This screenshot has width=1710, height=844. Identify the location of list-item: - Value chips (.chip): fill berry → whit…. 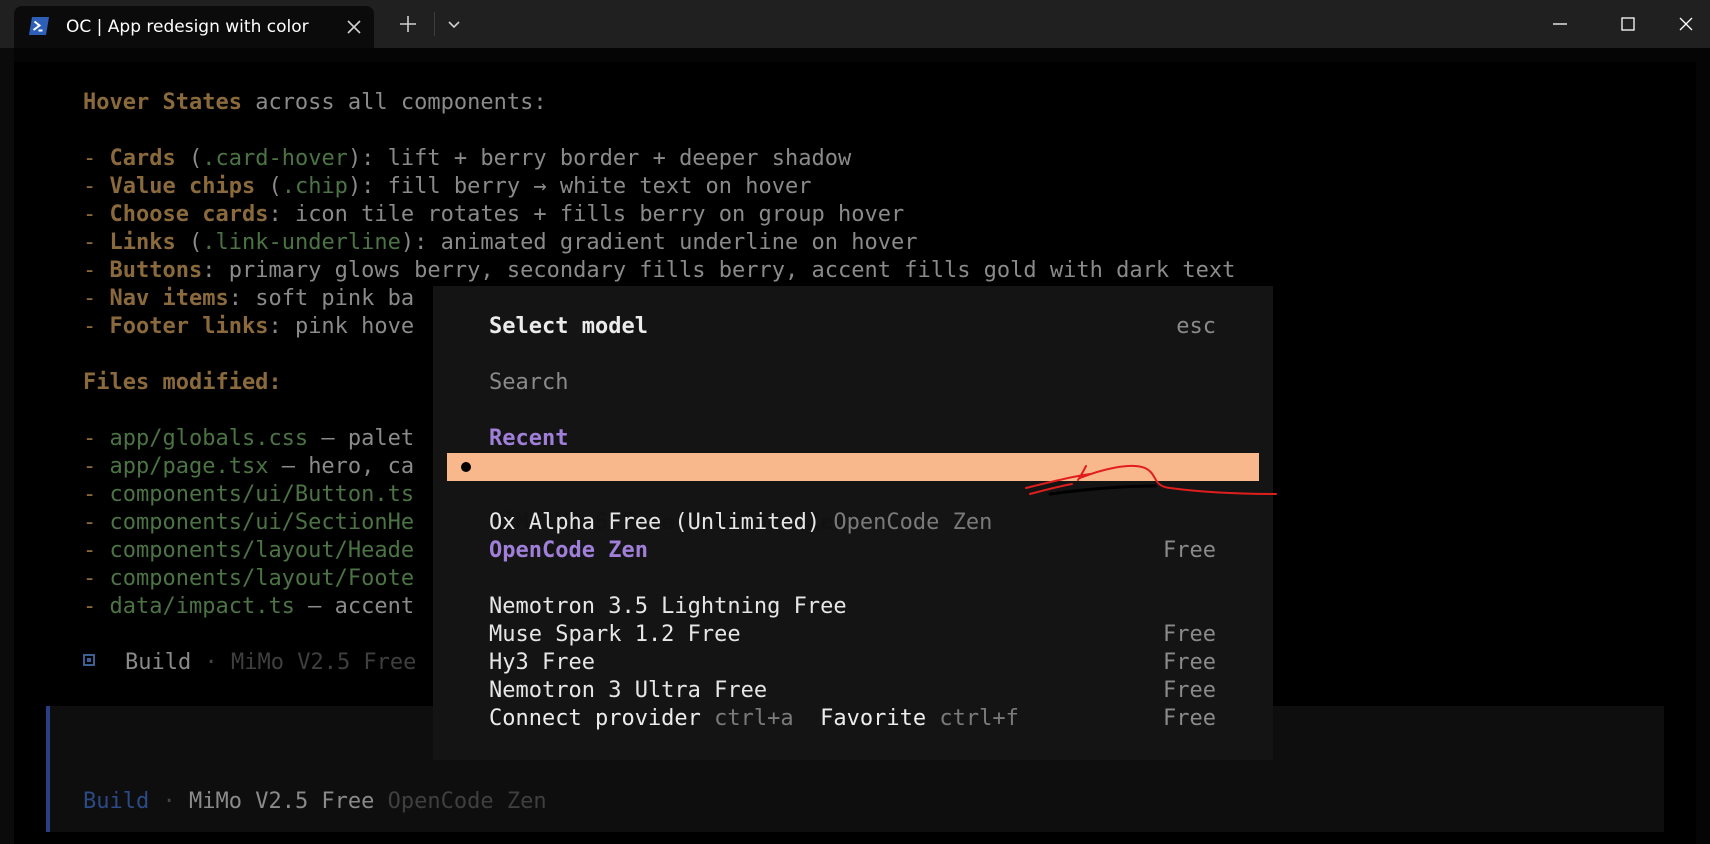
(447, 186).